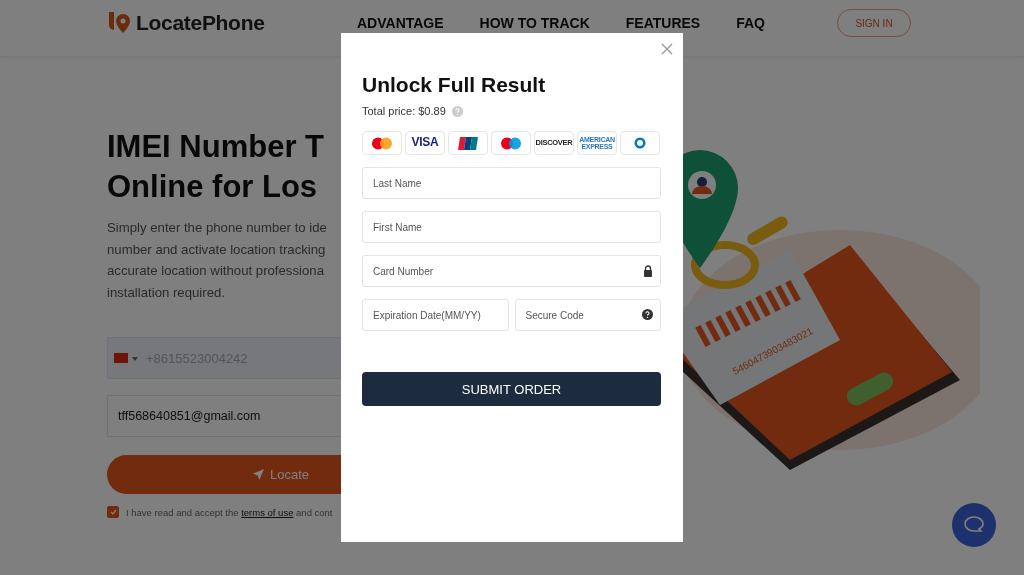 The height and width of the screenshot is (575, 1024). Describe the element at coordinates (267, 512) in the screenshot. I see `terms-link: terms of use` at that location.